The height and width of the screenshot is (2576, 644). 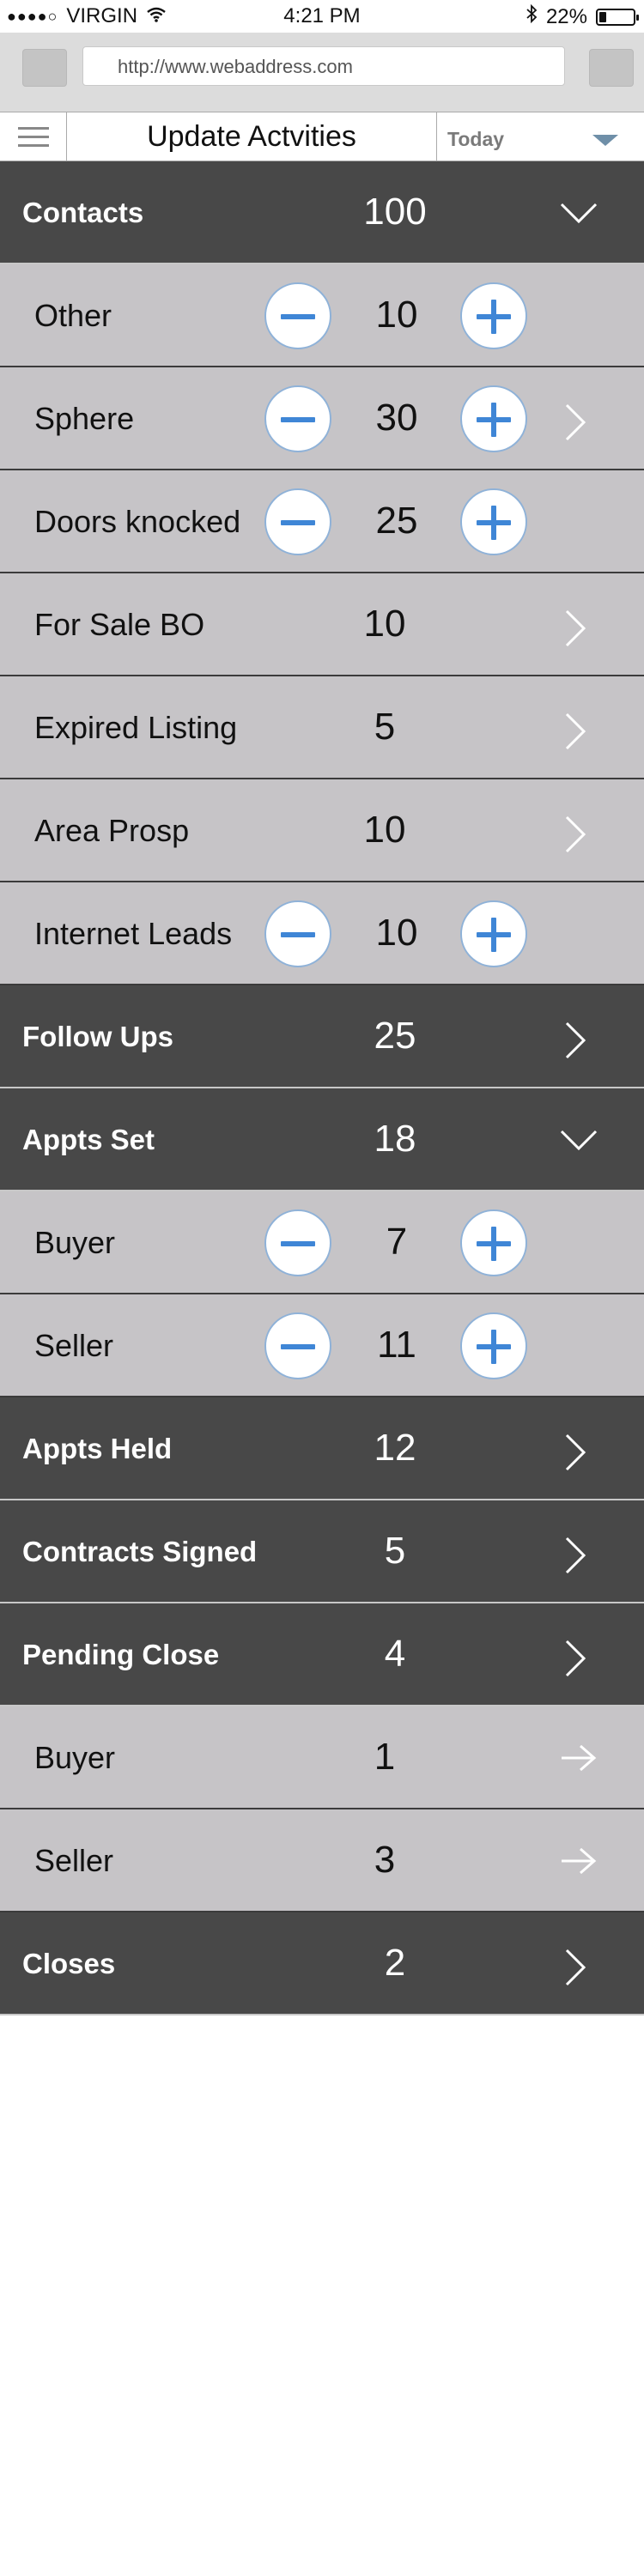 I want to click on row-count: 11, so click(x=397, y=1345).